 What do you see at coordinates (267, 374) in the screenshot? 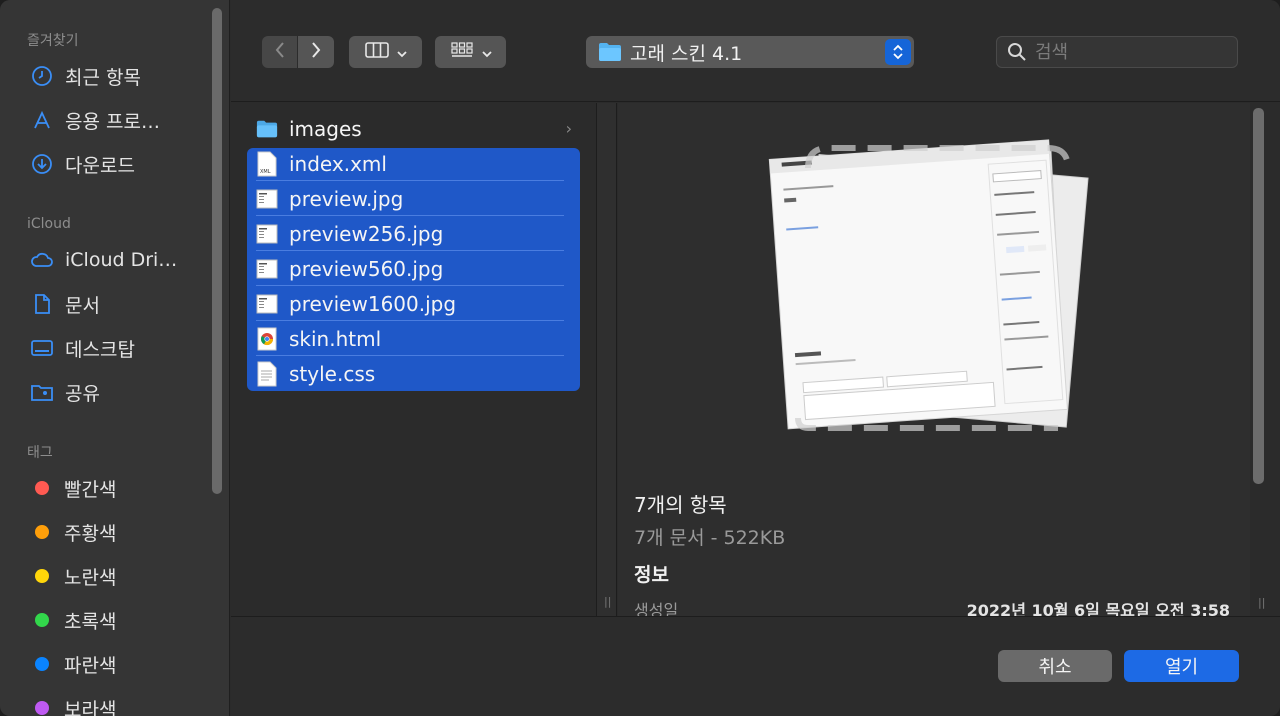
I see `css-file-icon` at bounding box center [267, 374].